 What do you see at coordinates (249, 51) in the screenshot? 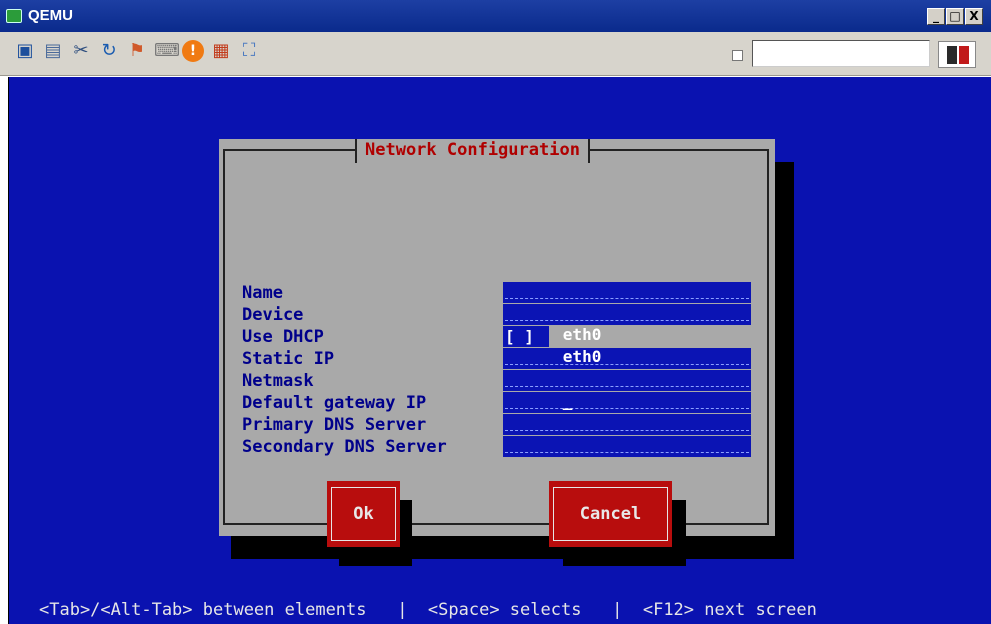
I see `fullscreen-icon: ⛶` at bounding box center [249, 51].